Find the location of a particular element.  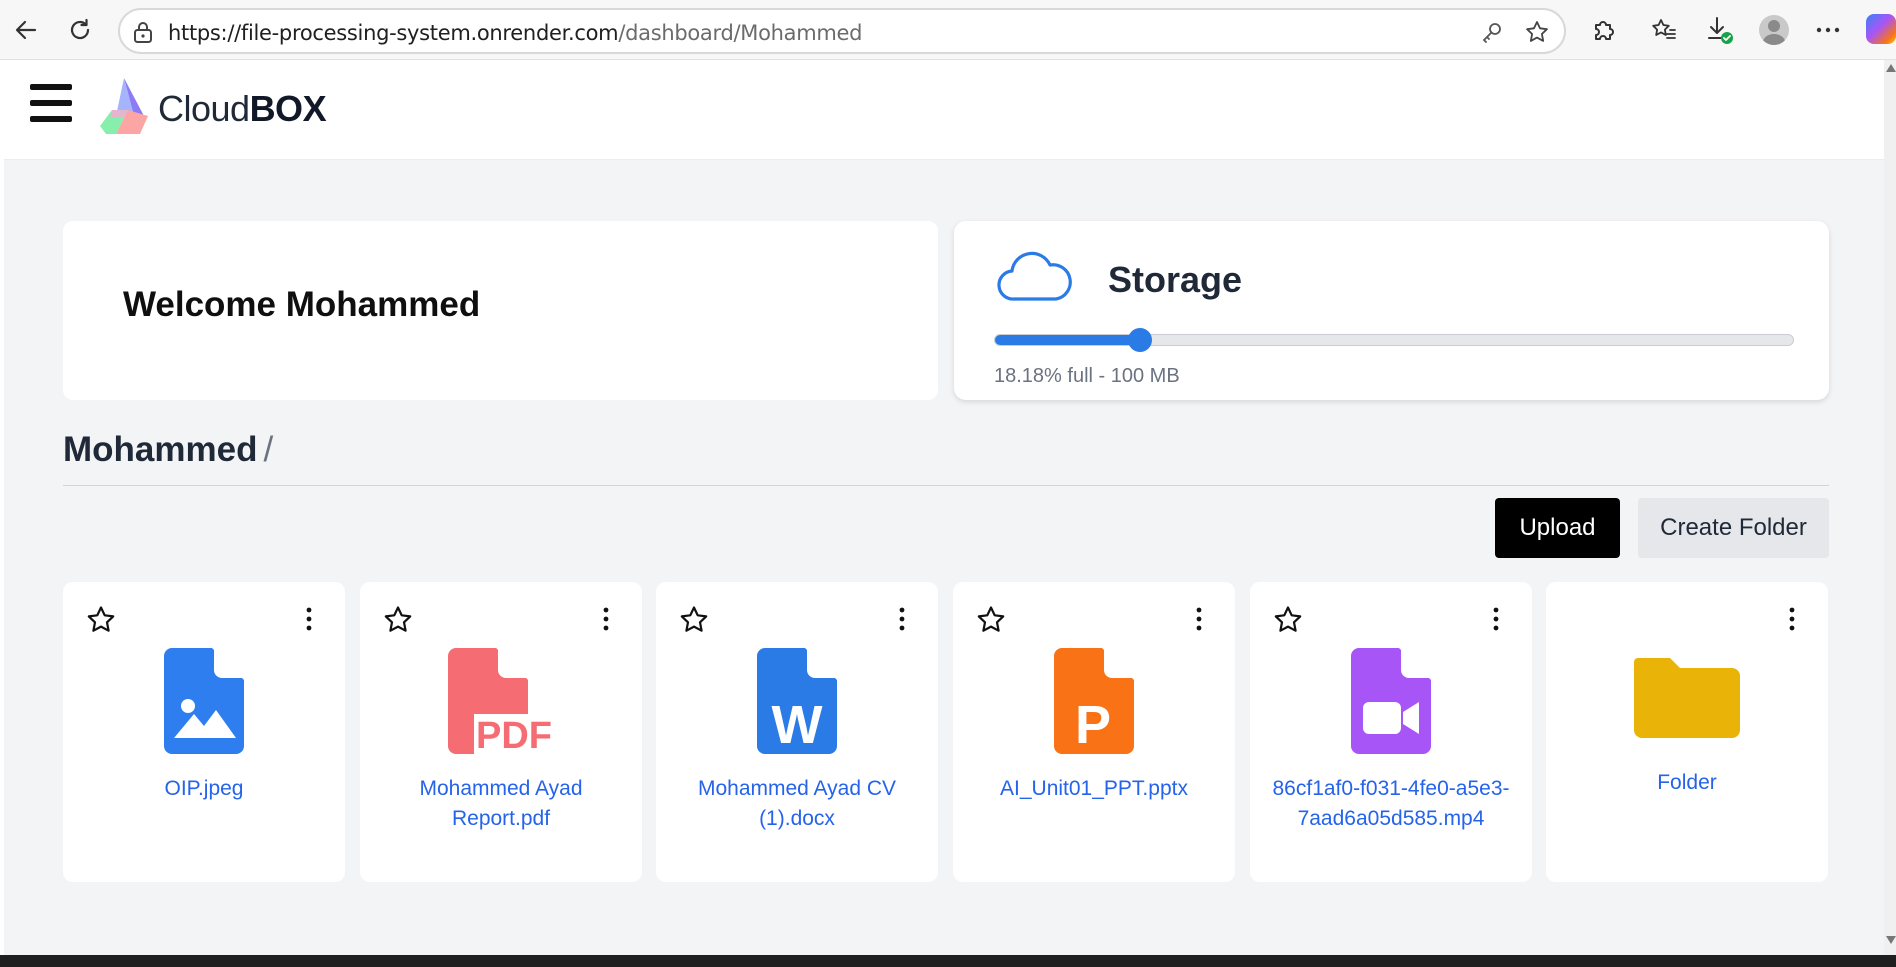

cloud-icon is located at coordinates (1034, 276).